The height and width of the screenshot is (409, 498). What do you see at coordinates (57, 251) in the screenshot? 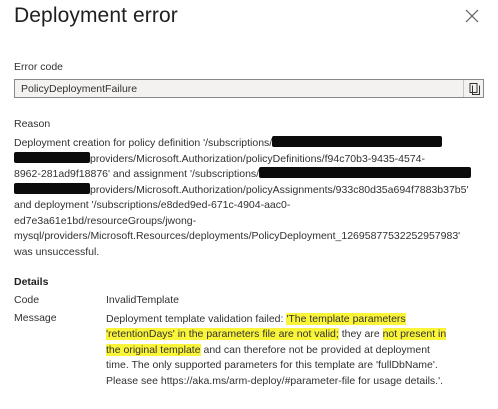
I see `reason-line: was unsuccessful.` at bounding box center [57, 251].